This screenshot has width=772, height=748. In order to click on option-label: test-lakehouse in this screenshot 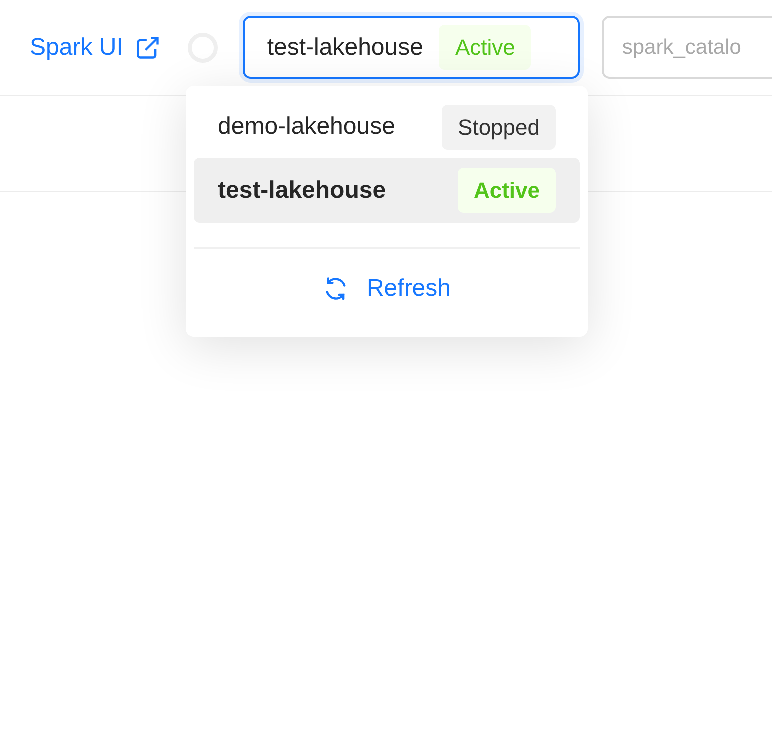, I will do `click(302, 191)`.